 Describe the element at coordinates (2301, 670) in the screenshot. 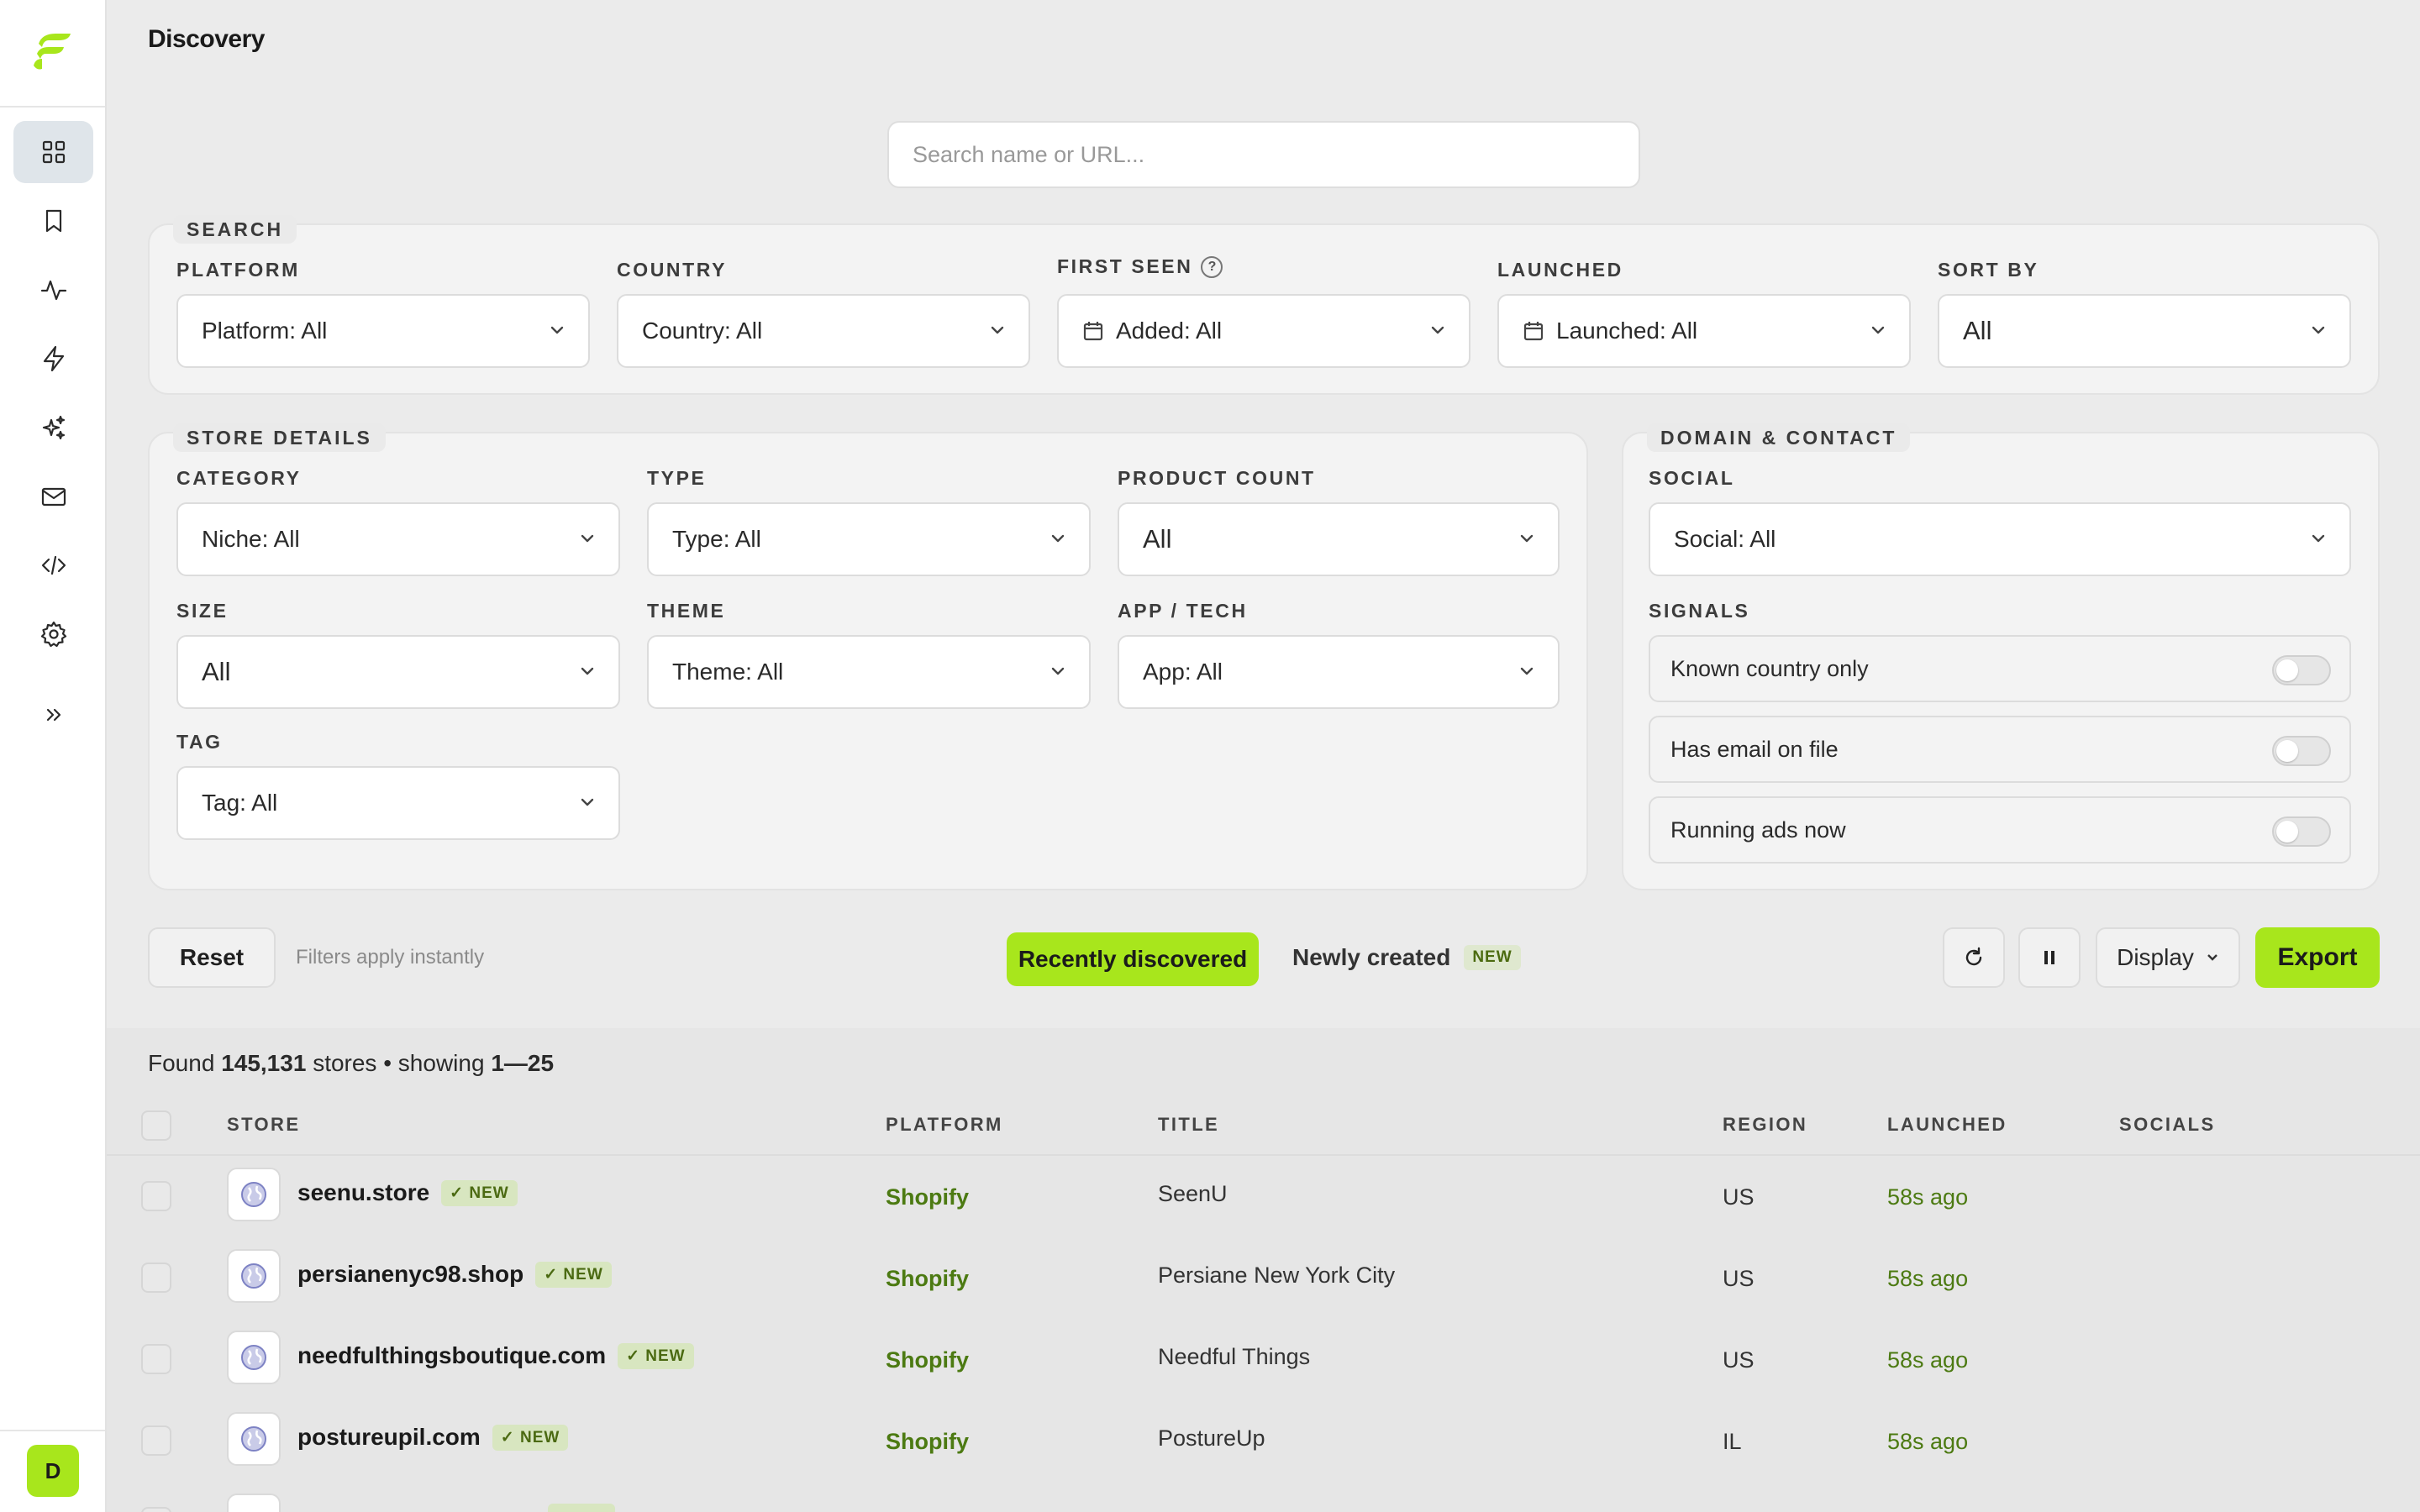

I see `known-country-toggle` at that location.